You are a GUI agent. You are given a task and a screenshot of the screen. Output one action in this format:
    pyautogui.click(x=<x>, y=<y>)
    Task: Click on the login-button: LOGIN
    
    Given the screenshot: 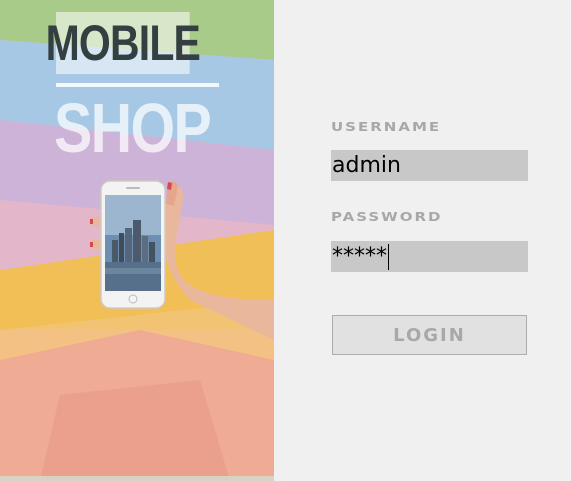 What is the action you would take?
    pyautogui.click(x=429, y=335)
    